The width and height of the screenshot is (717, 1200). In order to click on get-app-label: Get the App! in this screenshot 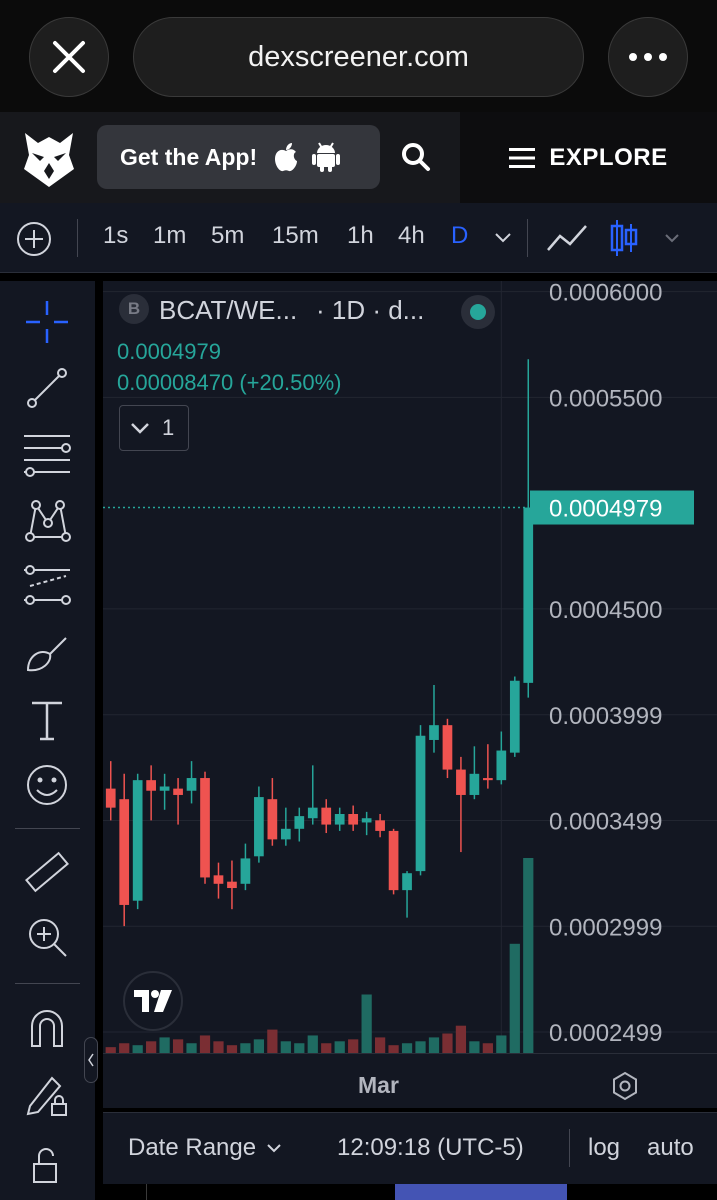, I will do `click(189, 156)`.